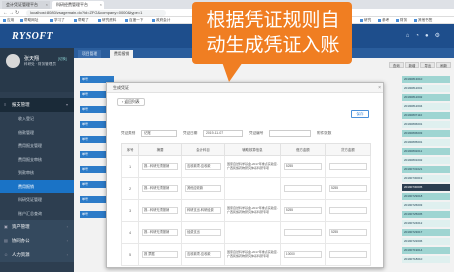 The height and width of the screenshot is (272, 454). Describe the element at coordinates (6, 226) in the screenshot. I see `box-icon: ▣` at that location.